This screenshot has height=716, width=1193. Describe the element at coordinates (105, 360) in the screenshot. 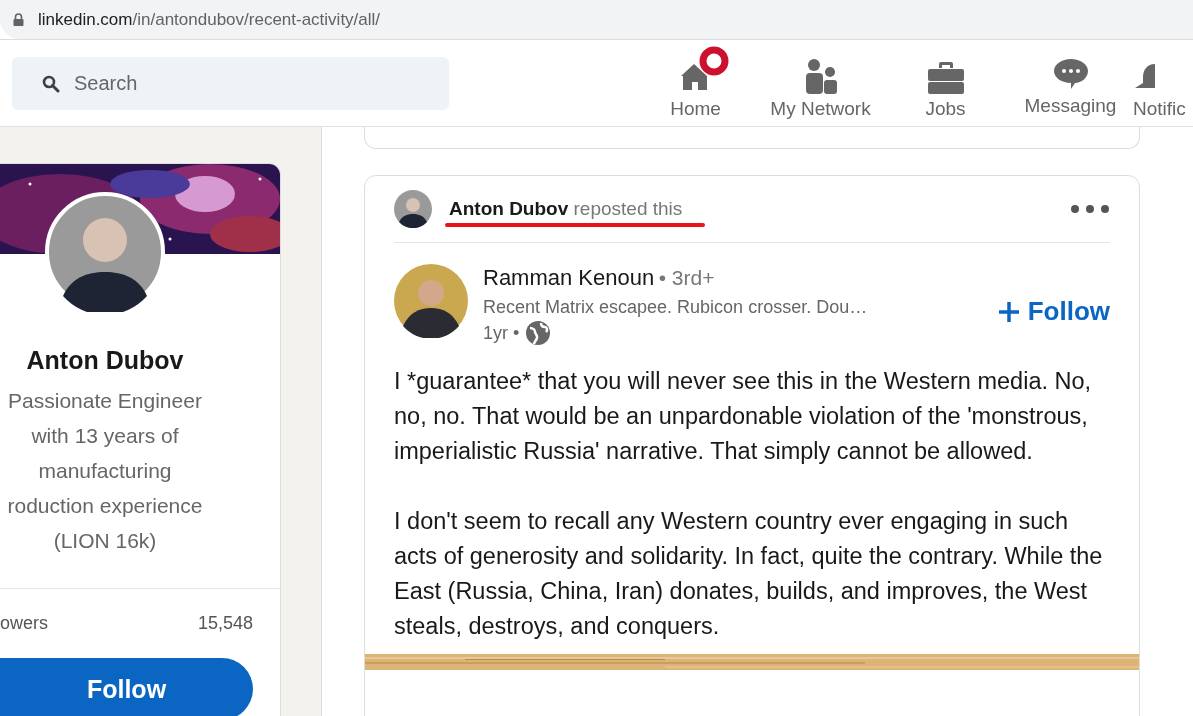

I see `profile-name: Anton Dubov` at that location.